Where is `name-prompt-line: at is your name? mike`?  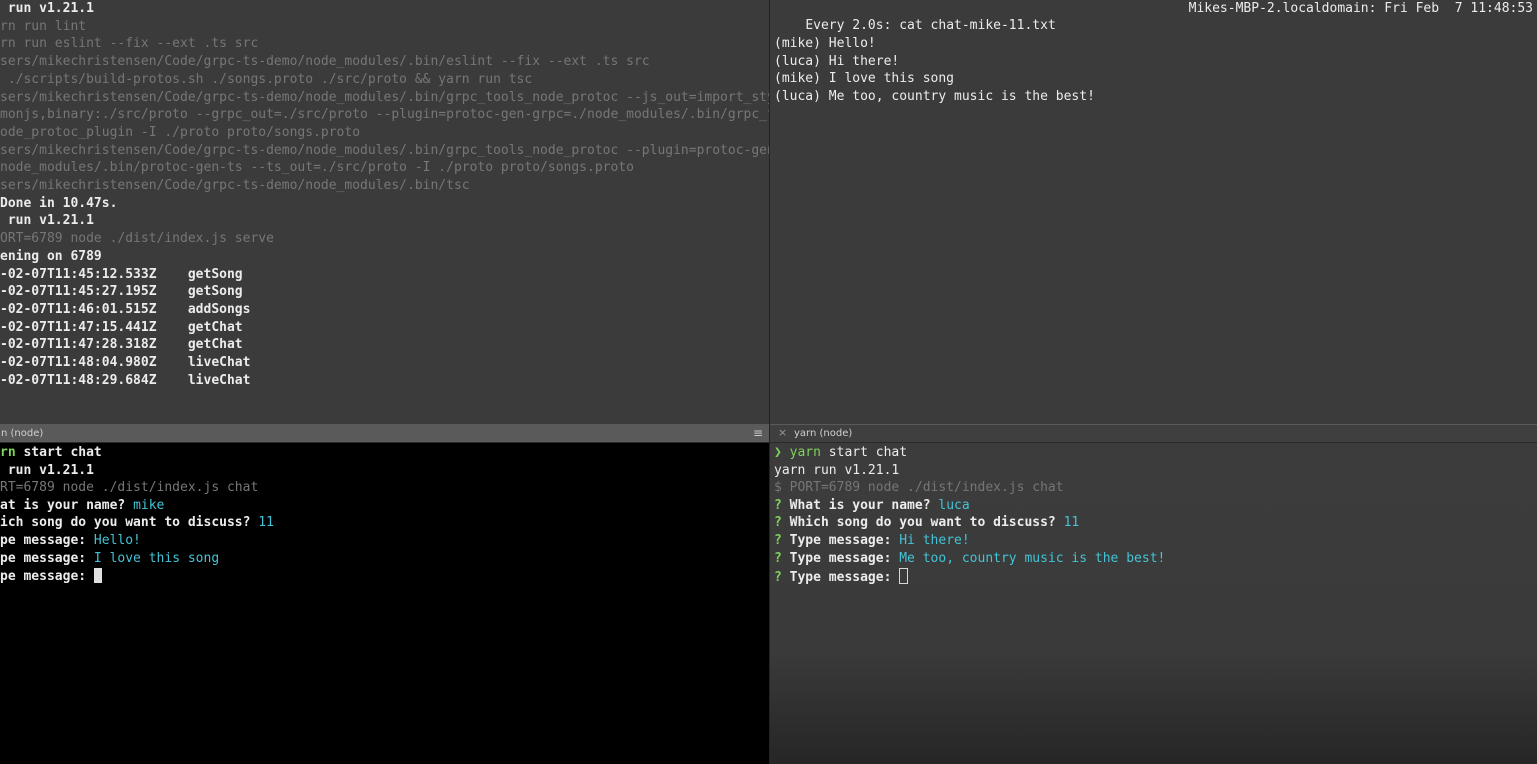
name-prompt-line: at is your name? mike is located at coordinates (82, 505).